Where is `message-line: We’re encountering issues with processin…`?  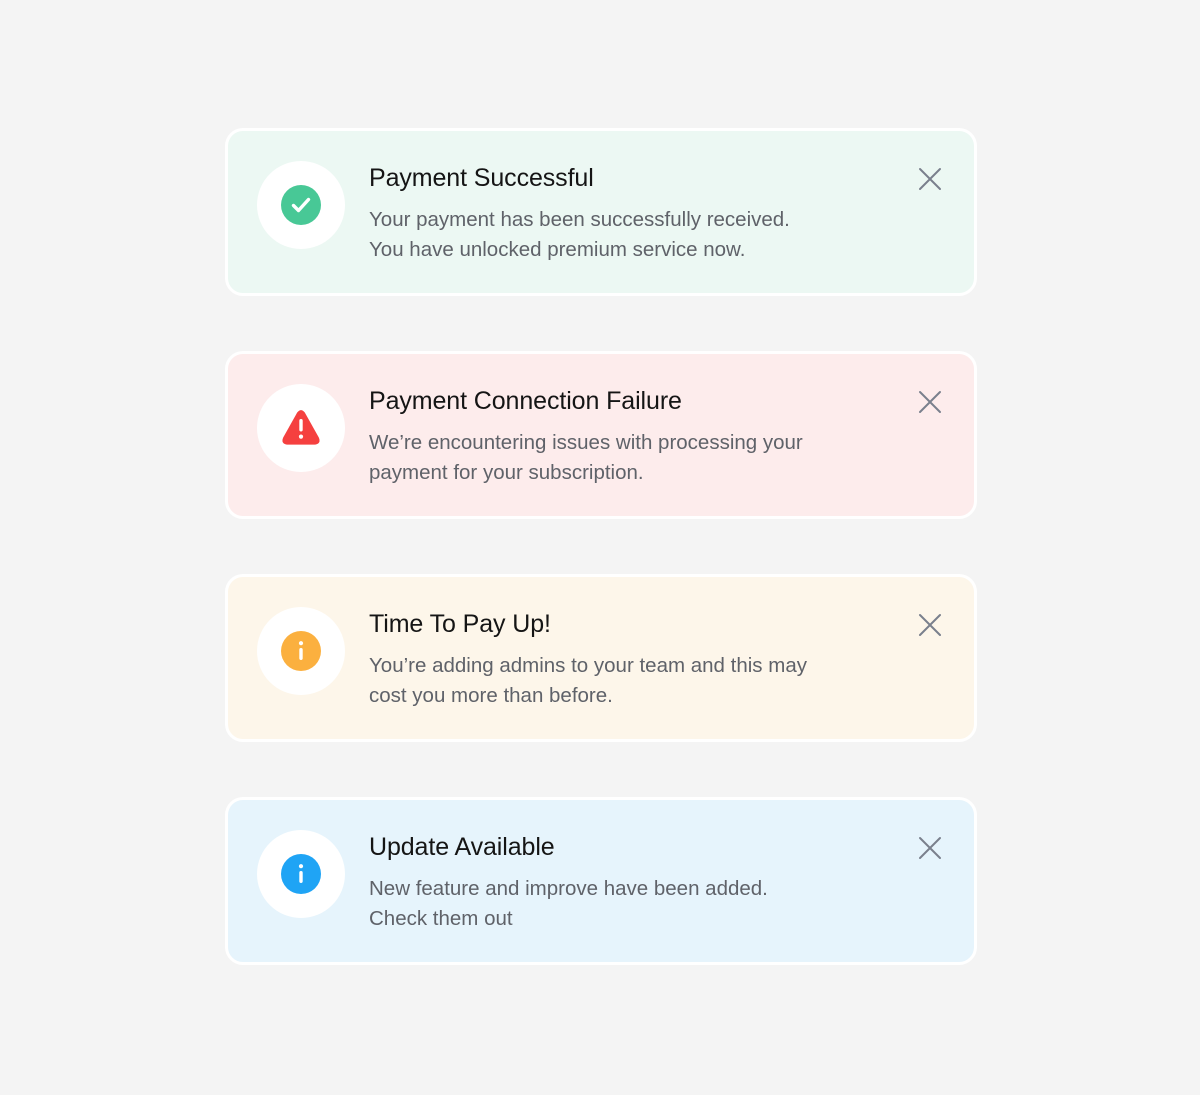 message-line: We’re encountering issues with processin… is located at coordinates (586, 442).